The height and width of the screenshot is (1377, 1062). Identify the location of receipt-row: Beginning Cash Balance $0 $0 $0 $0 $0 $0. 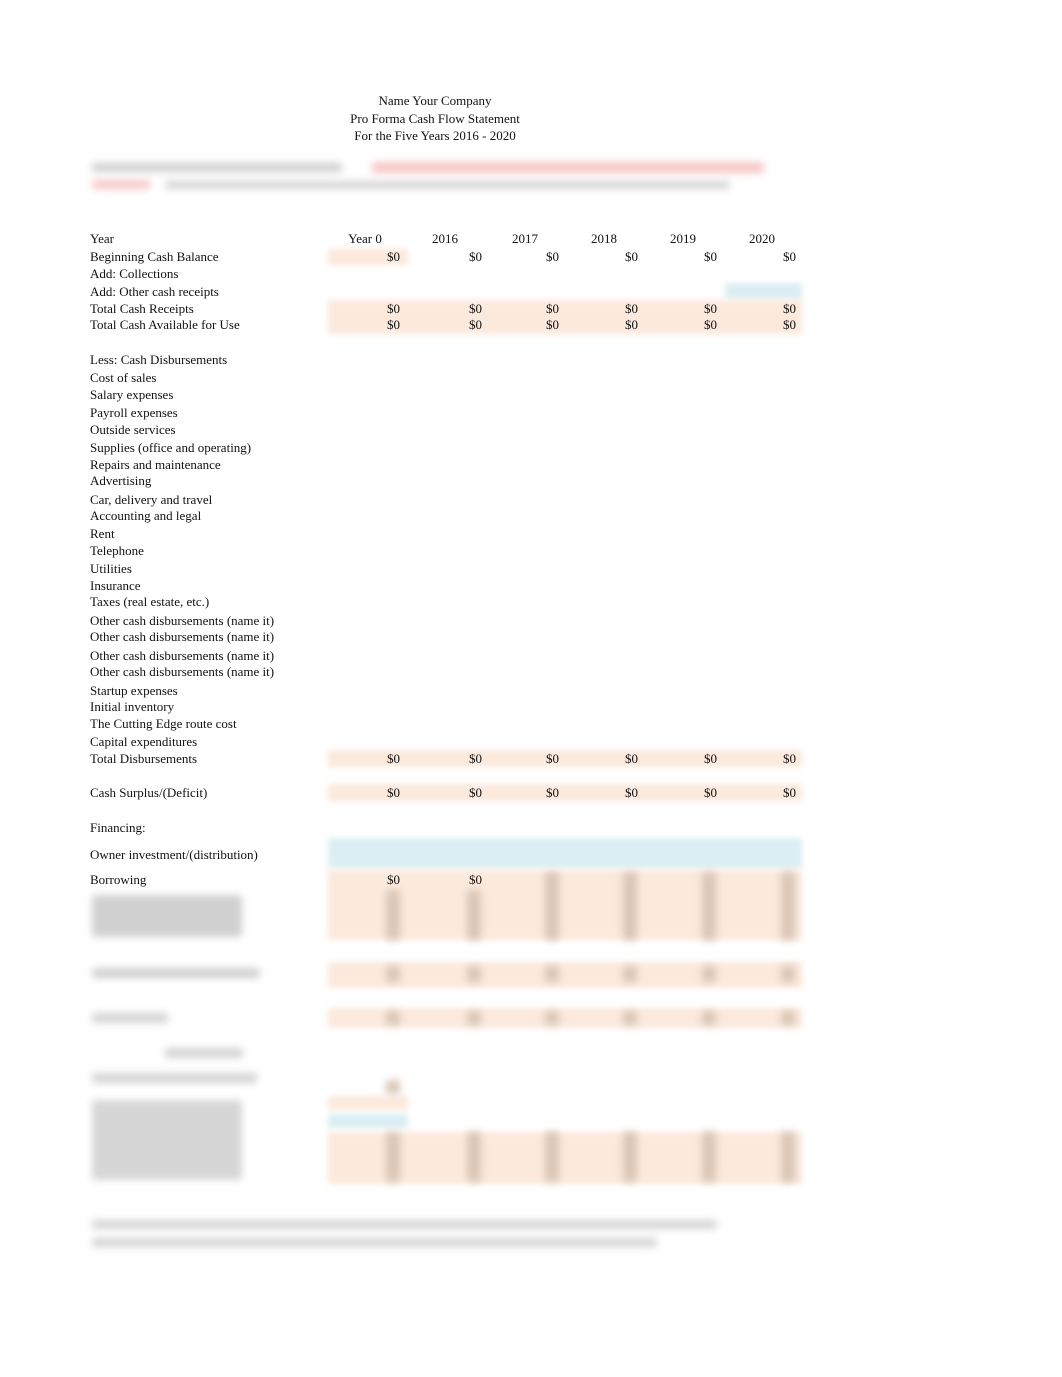
(531, 256).